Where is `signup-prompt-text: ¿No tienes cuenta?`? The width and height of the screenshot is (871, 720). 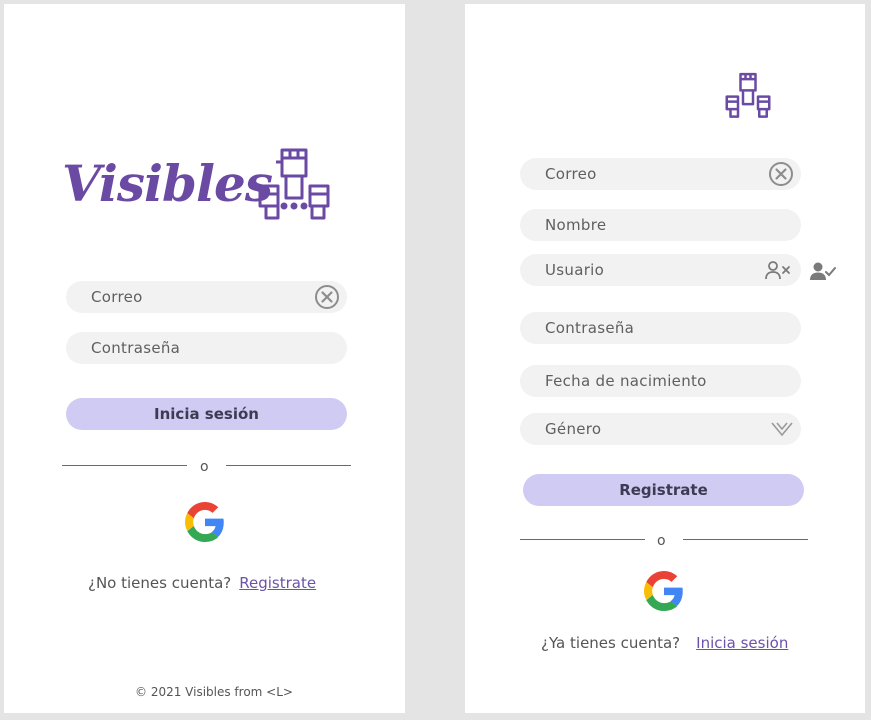 signup-prompt-text: ¿No tienes cuenta? is located at coordinates (160, 583).